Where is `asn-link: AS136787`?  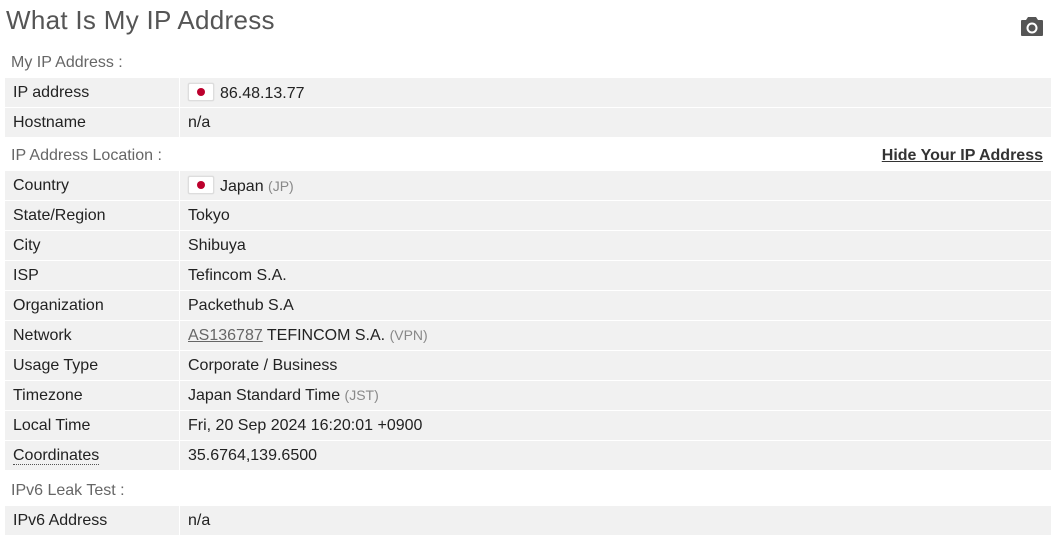
asn-link: AS136787 is located at coordinates (225, 335).